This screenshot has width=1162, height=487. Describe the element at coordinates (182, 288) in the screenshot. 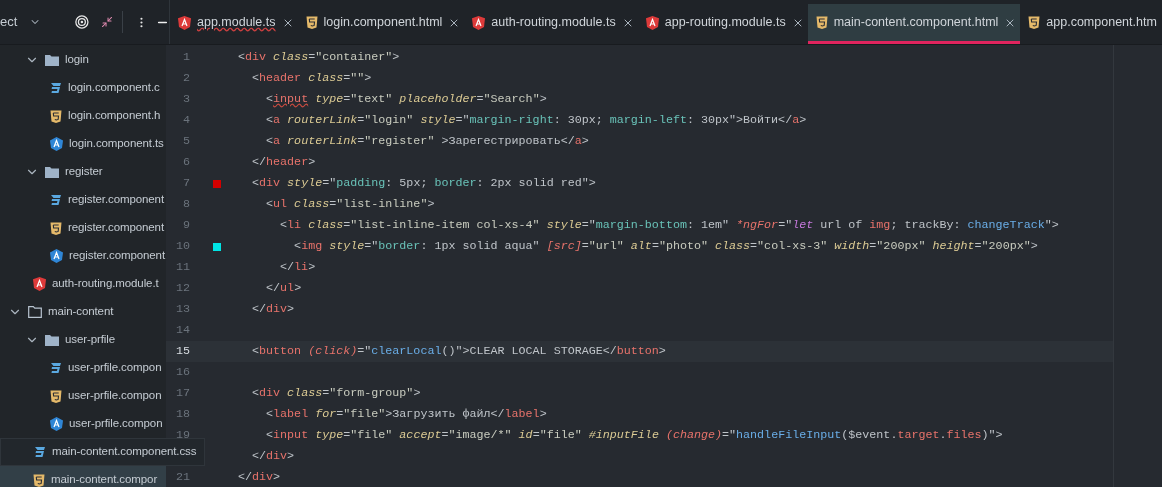

I see `line-number: 12` at that location.